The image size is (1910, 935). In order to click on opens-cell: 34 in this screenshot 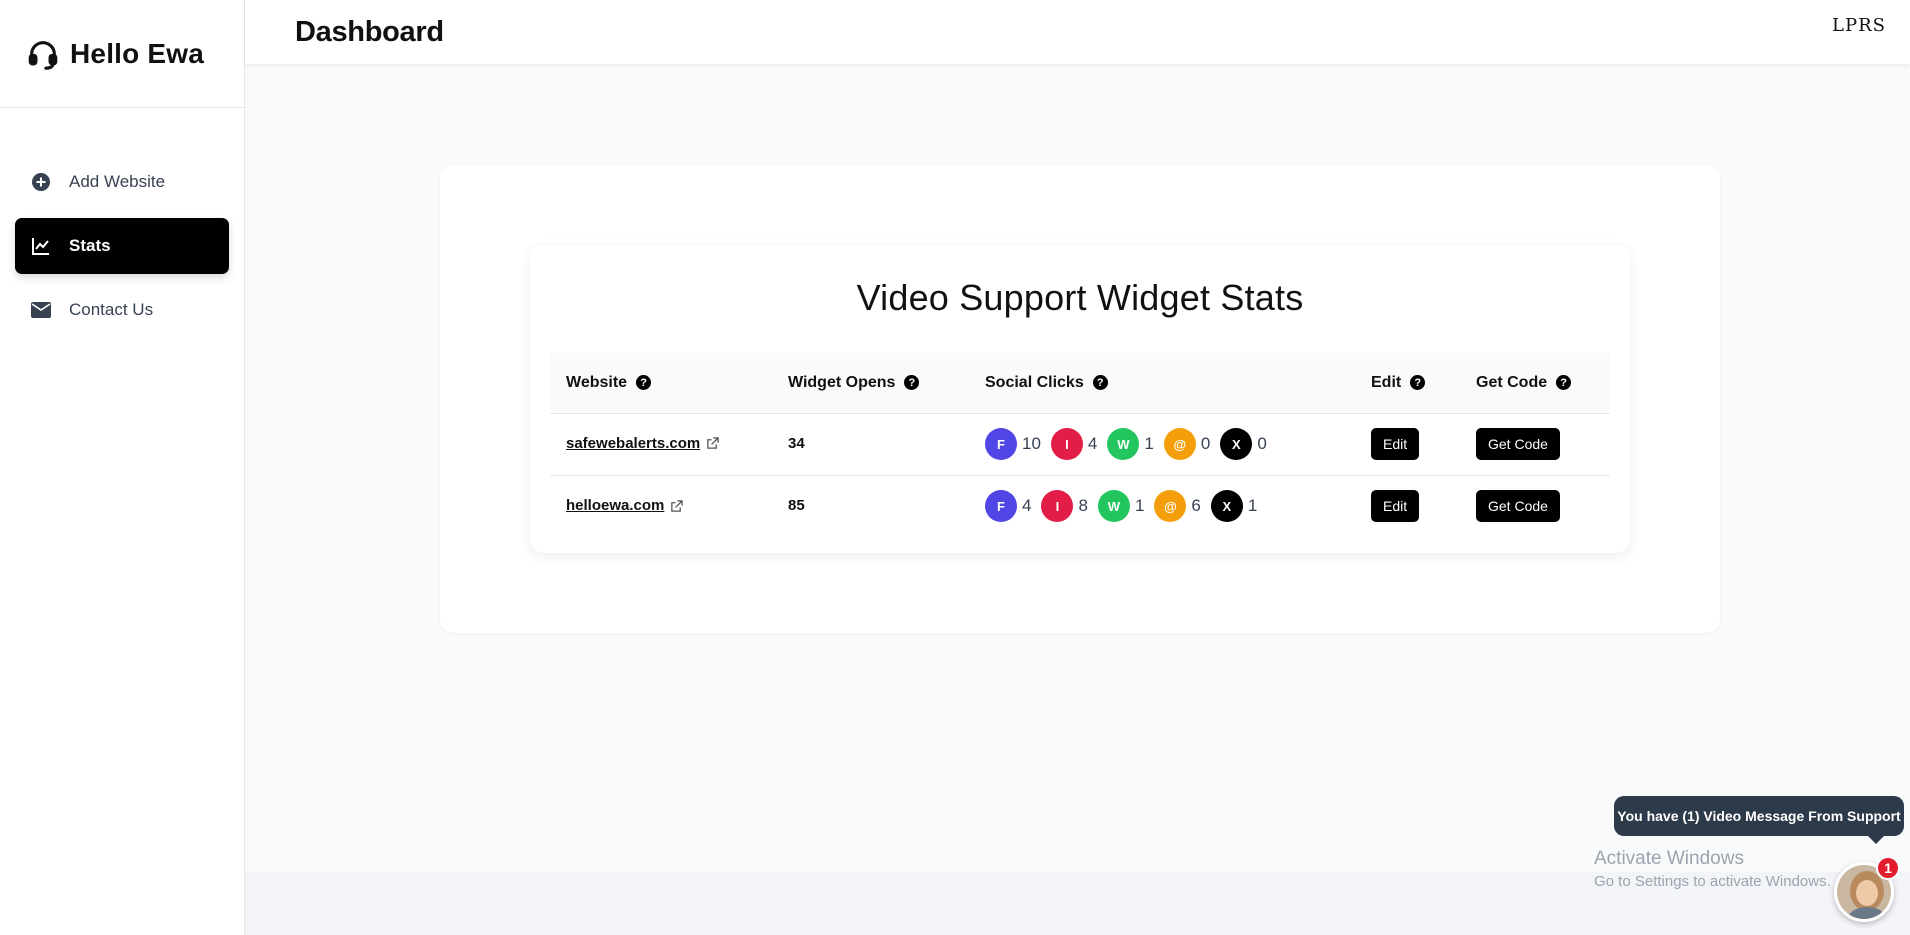, I will do `click(870, 443)`.